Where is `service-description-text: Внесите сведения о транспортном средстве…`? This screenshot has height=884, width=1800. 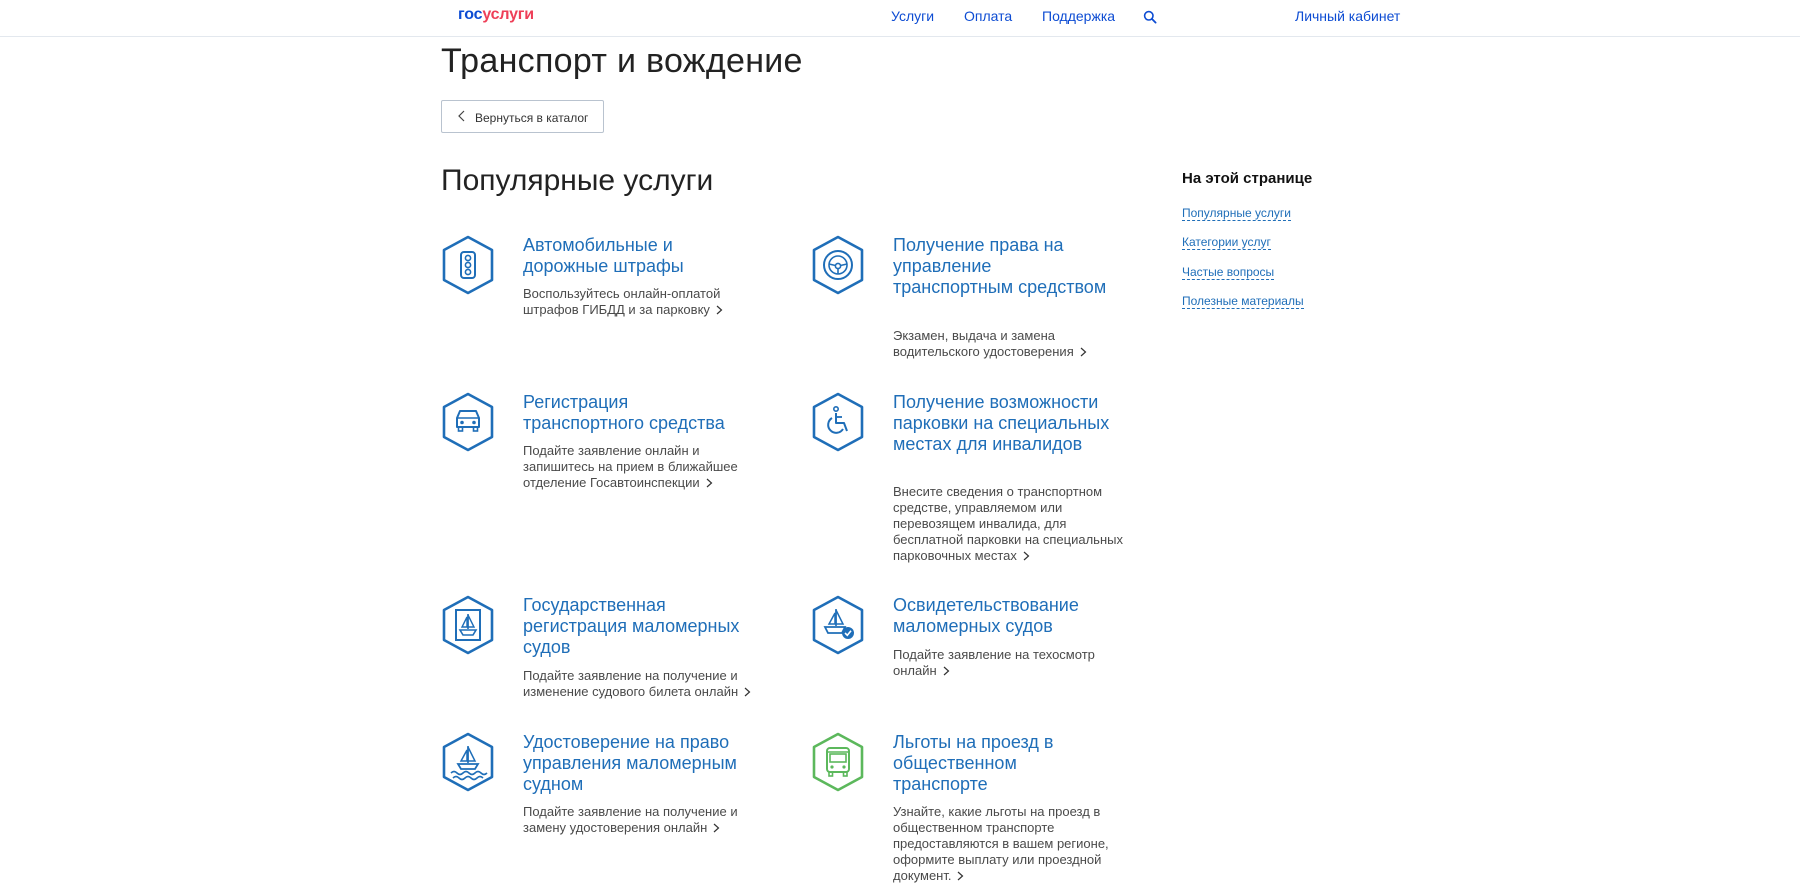
service-description-text: Внесите сведения о транспортном средстве… is located at coordinates (1008, 523).